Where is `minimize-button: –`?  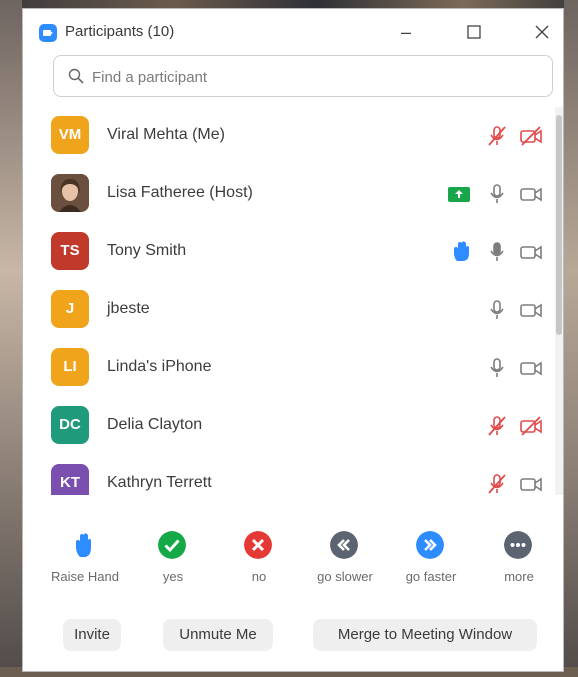 minimize-button: – is located at coordinates (406, 32).